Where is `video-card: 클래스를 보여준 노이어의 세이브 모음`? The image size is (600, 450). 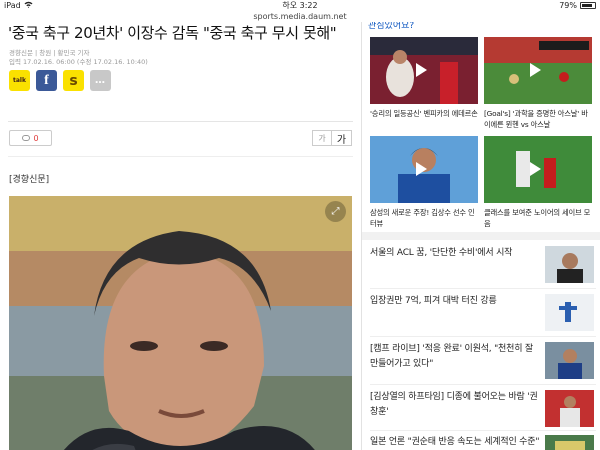 video-card: 클래스를 보여준 노이어의 세이브 모음 is located at coordinates (538, 182).